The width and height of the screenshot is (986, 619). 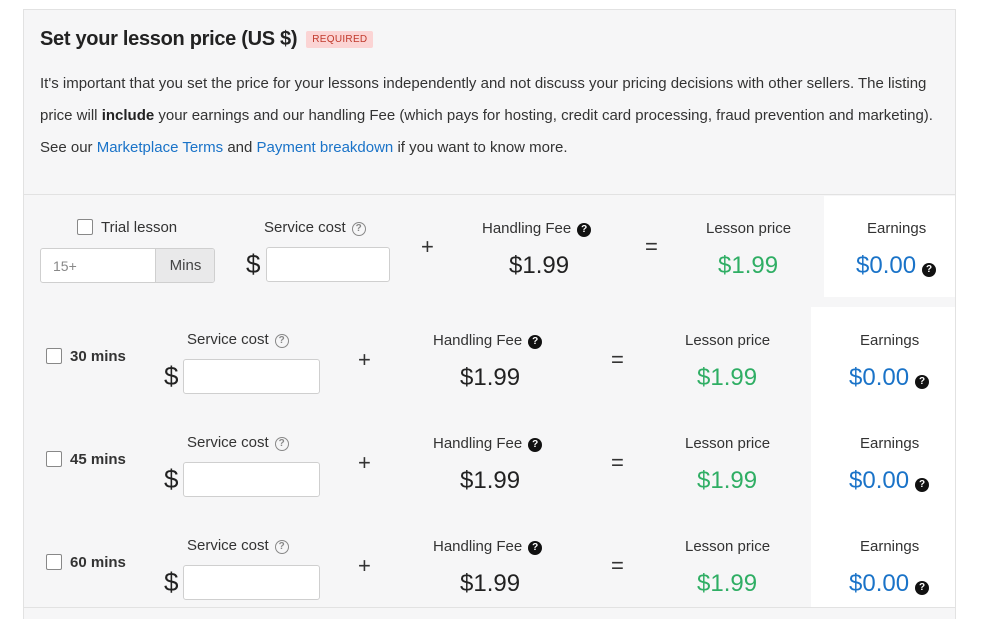 What do you see at coordinates (748, 265) in the screenshot?
I see `trial-lesson-price-value: $1.99` at bounding box center [748, 265].